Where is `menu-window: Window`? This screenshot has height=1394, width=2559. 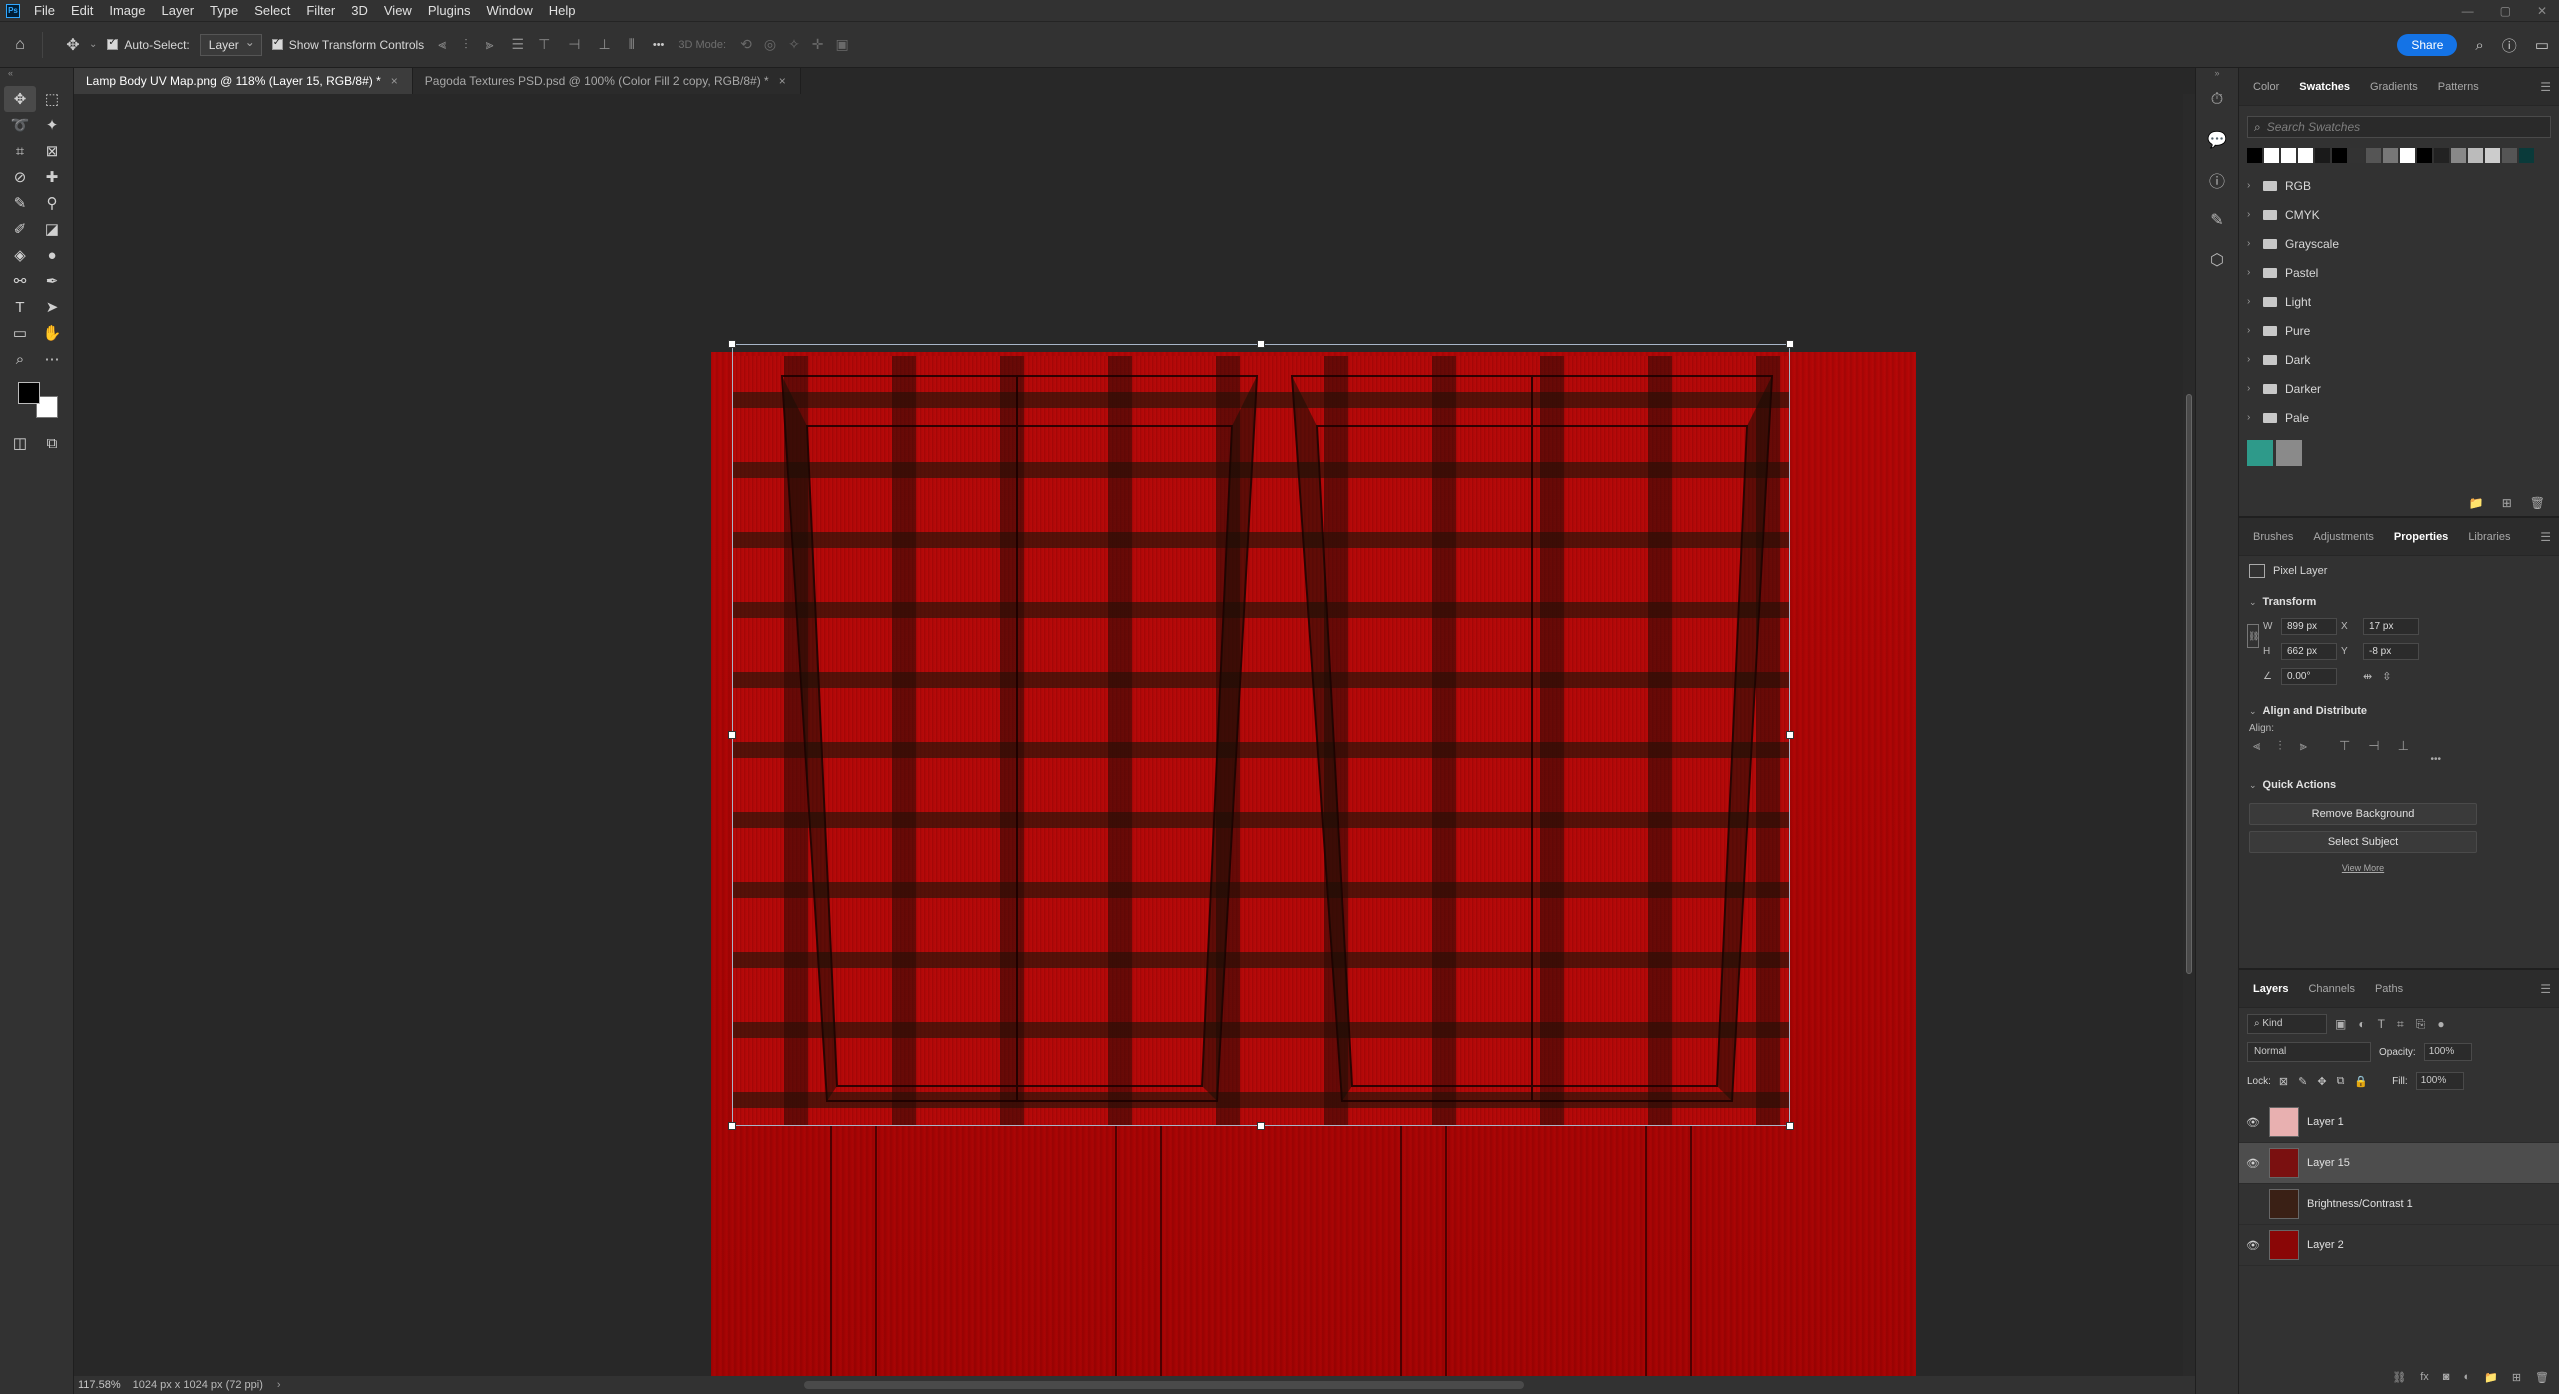 menu-window: Window is located at coordinates (509, 11).